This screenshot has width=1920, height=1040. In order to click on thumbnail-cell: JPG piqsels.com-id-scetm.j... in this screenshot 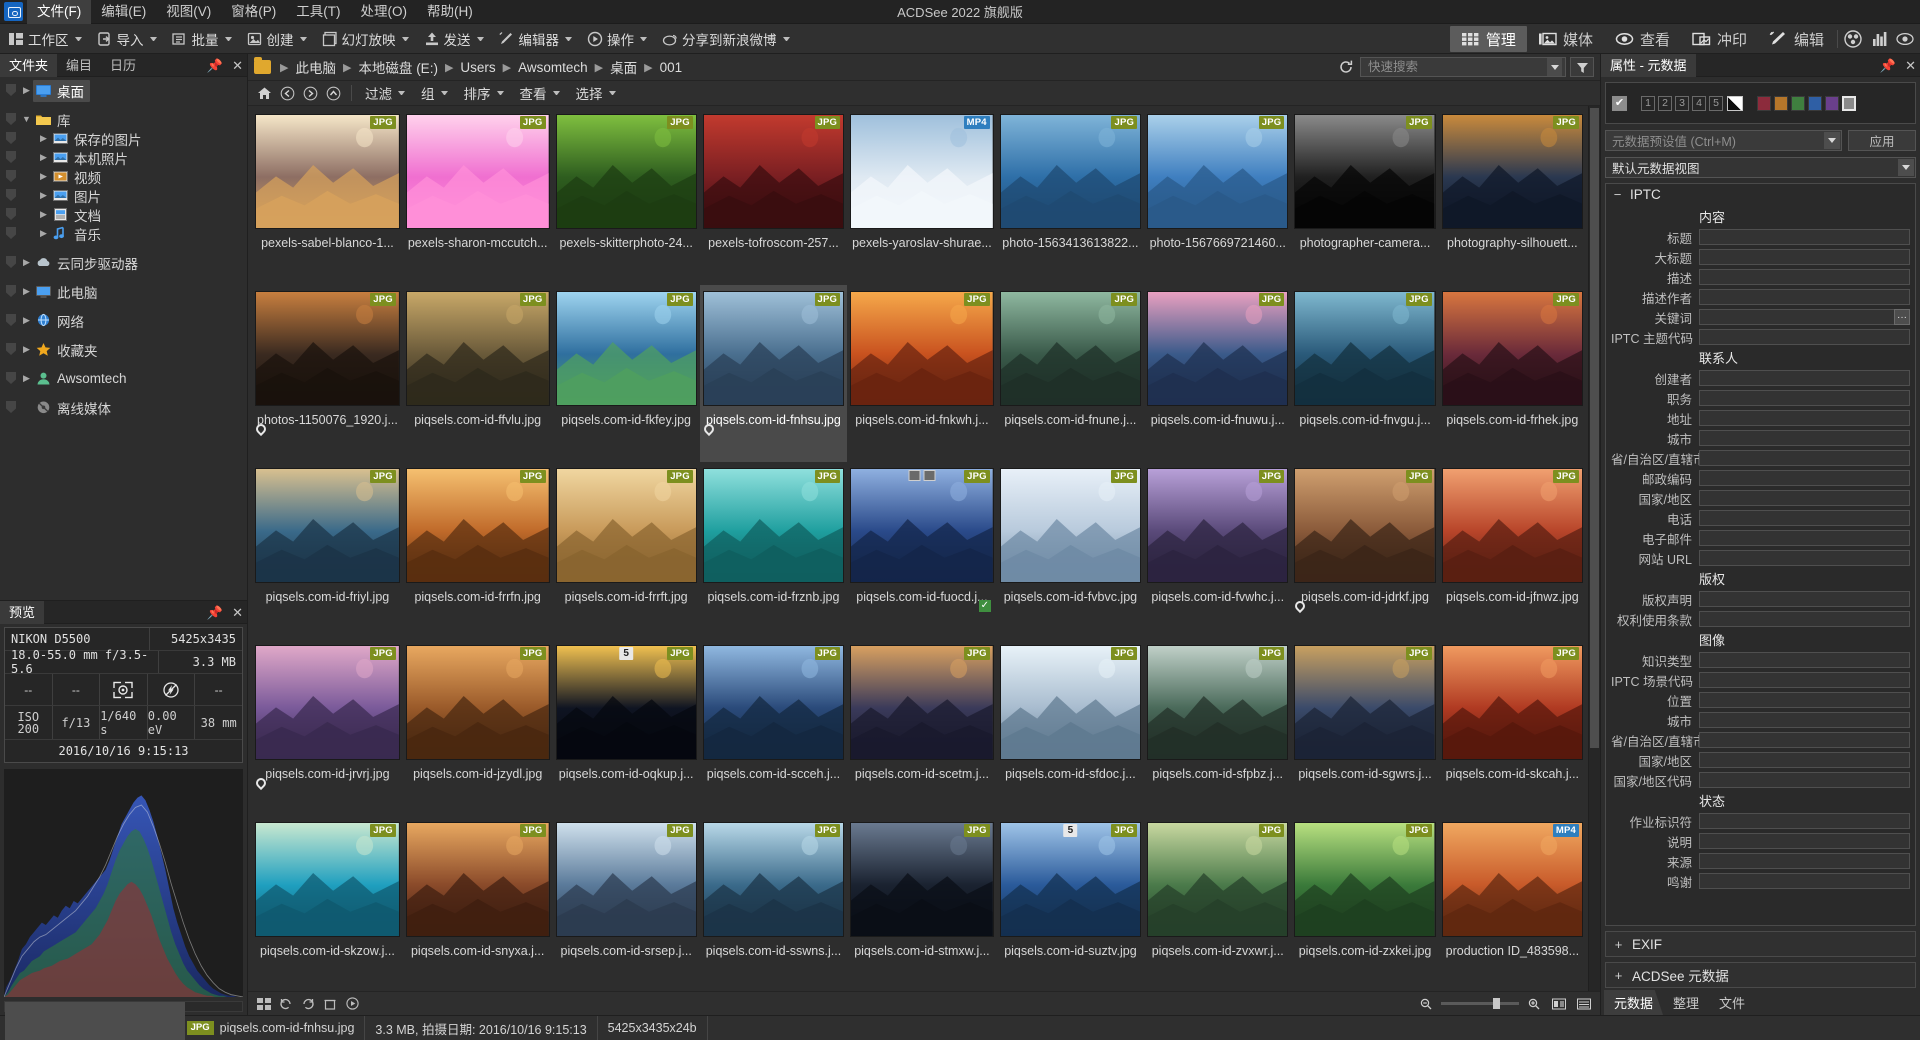, I will do `click(922, 727)`.